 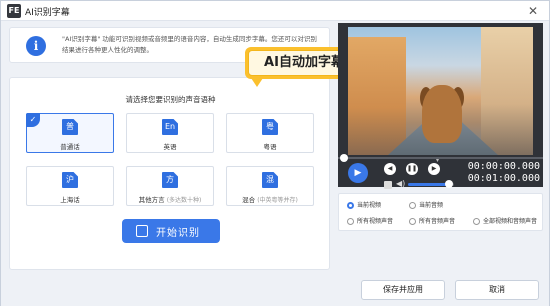 I want to click on language-option-shanghainese: 沪 上海话, so click(x=70, y=186).